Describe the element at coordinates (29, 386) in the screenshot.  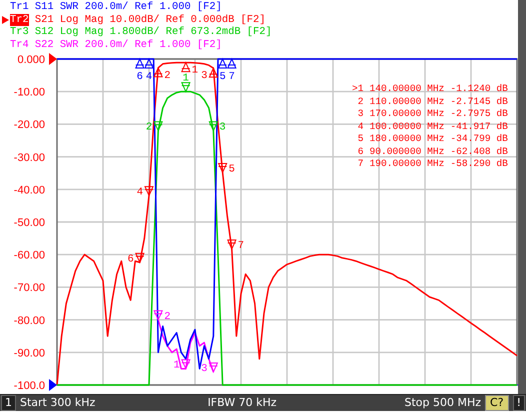
I see `y-tick-label: -100.0` at that location.